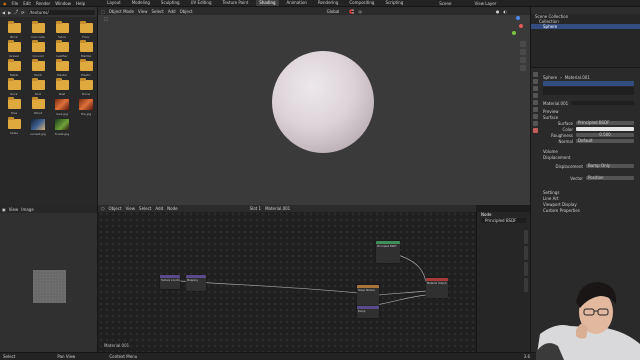  Describe the element at coordinates (3, 12) in the screenshot. I see `back-arrow-icon: ◀` at that location.